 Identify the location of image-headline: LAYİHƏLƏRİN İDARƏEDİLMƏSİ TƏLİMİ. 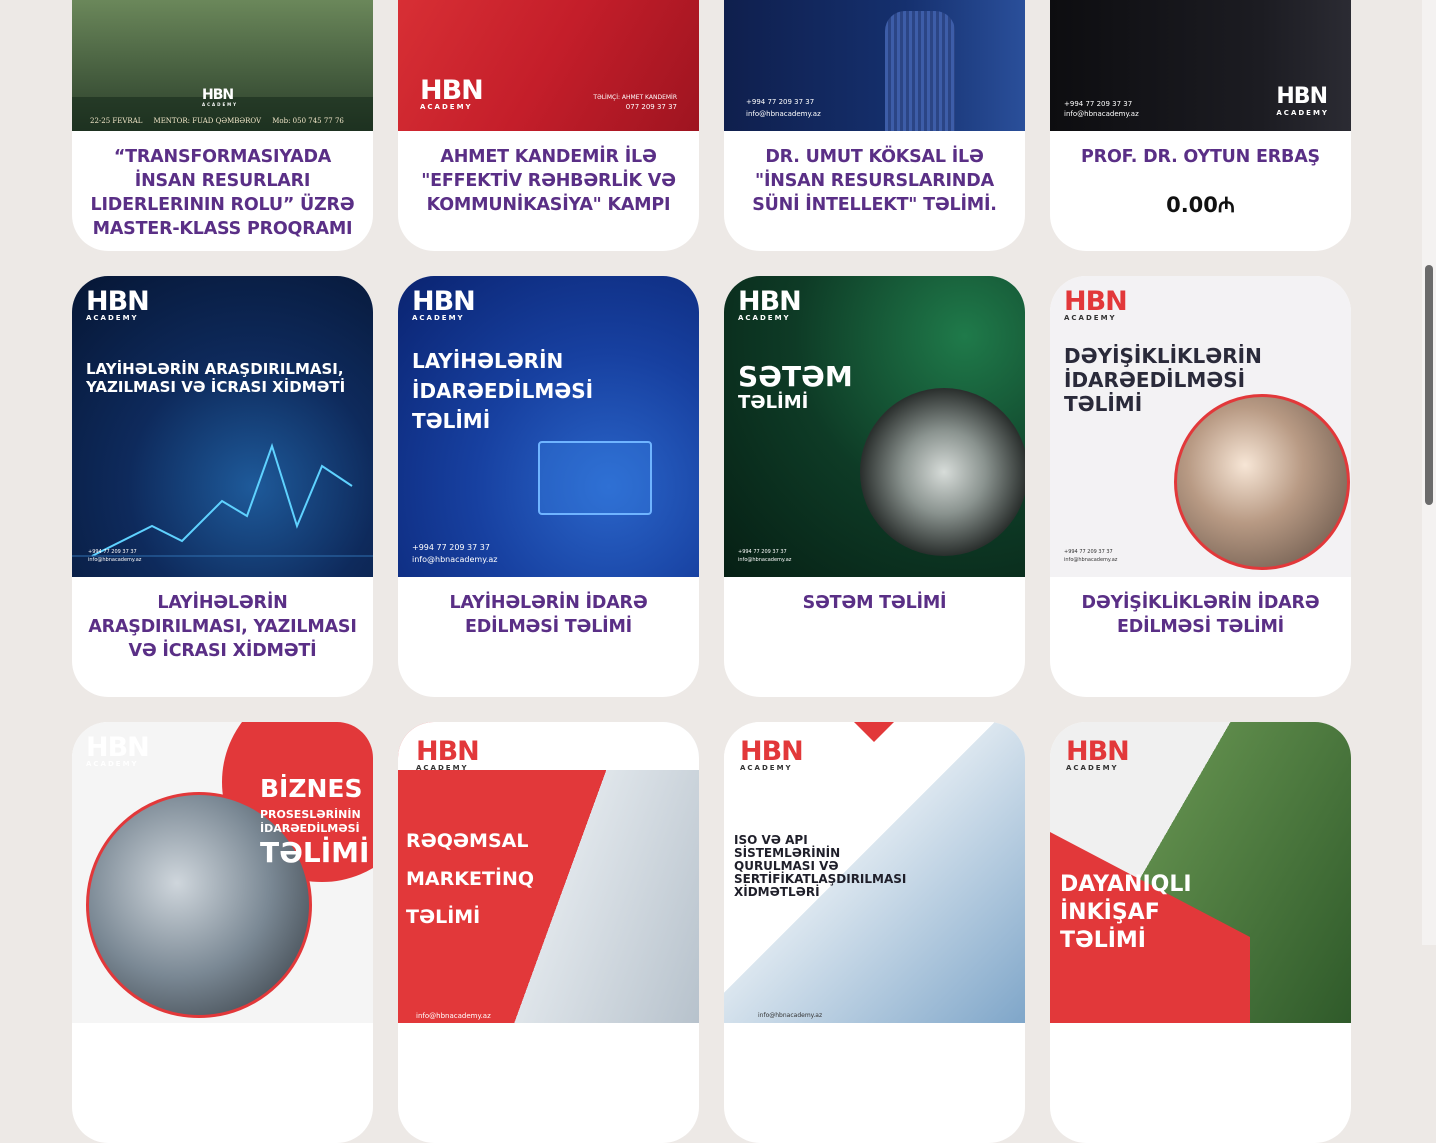
(503, 391).